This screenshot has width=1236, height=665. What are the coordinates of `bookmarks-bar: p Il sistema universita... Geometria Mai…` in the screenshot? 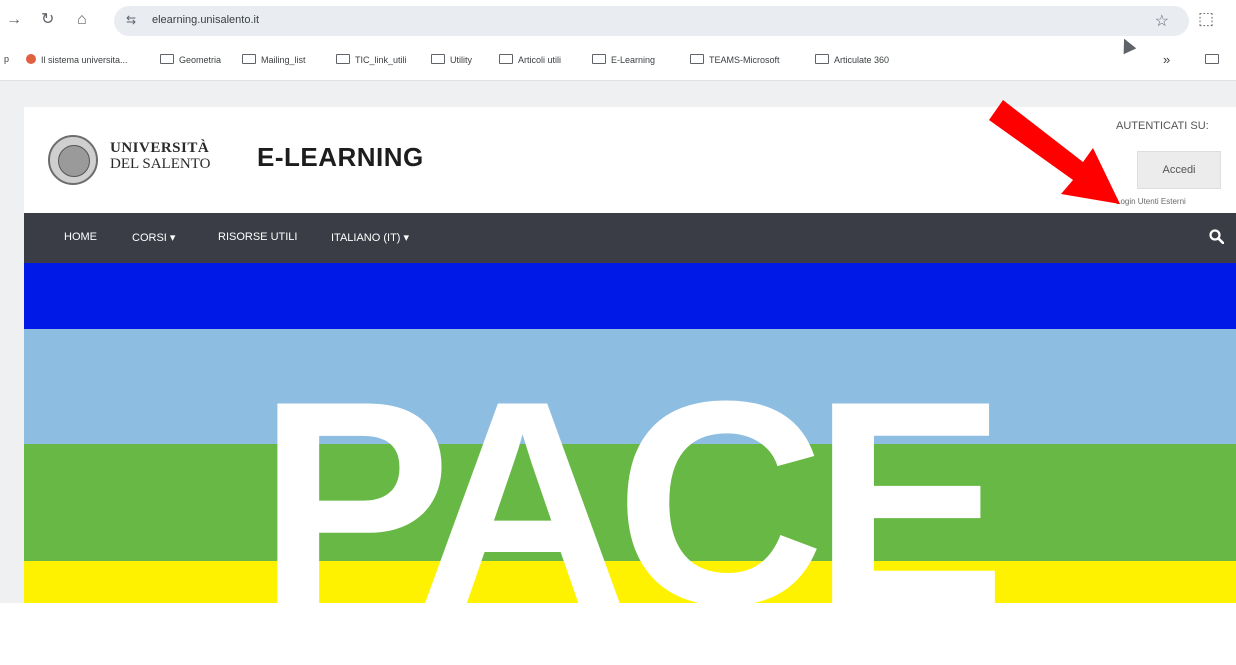 It's located at (618, 61).